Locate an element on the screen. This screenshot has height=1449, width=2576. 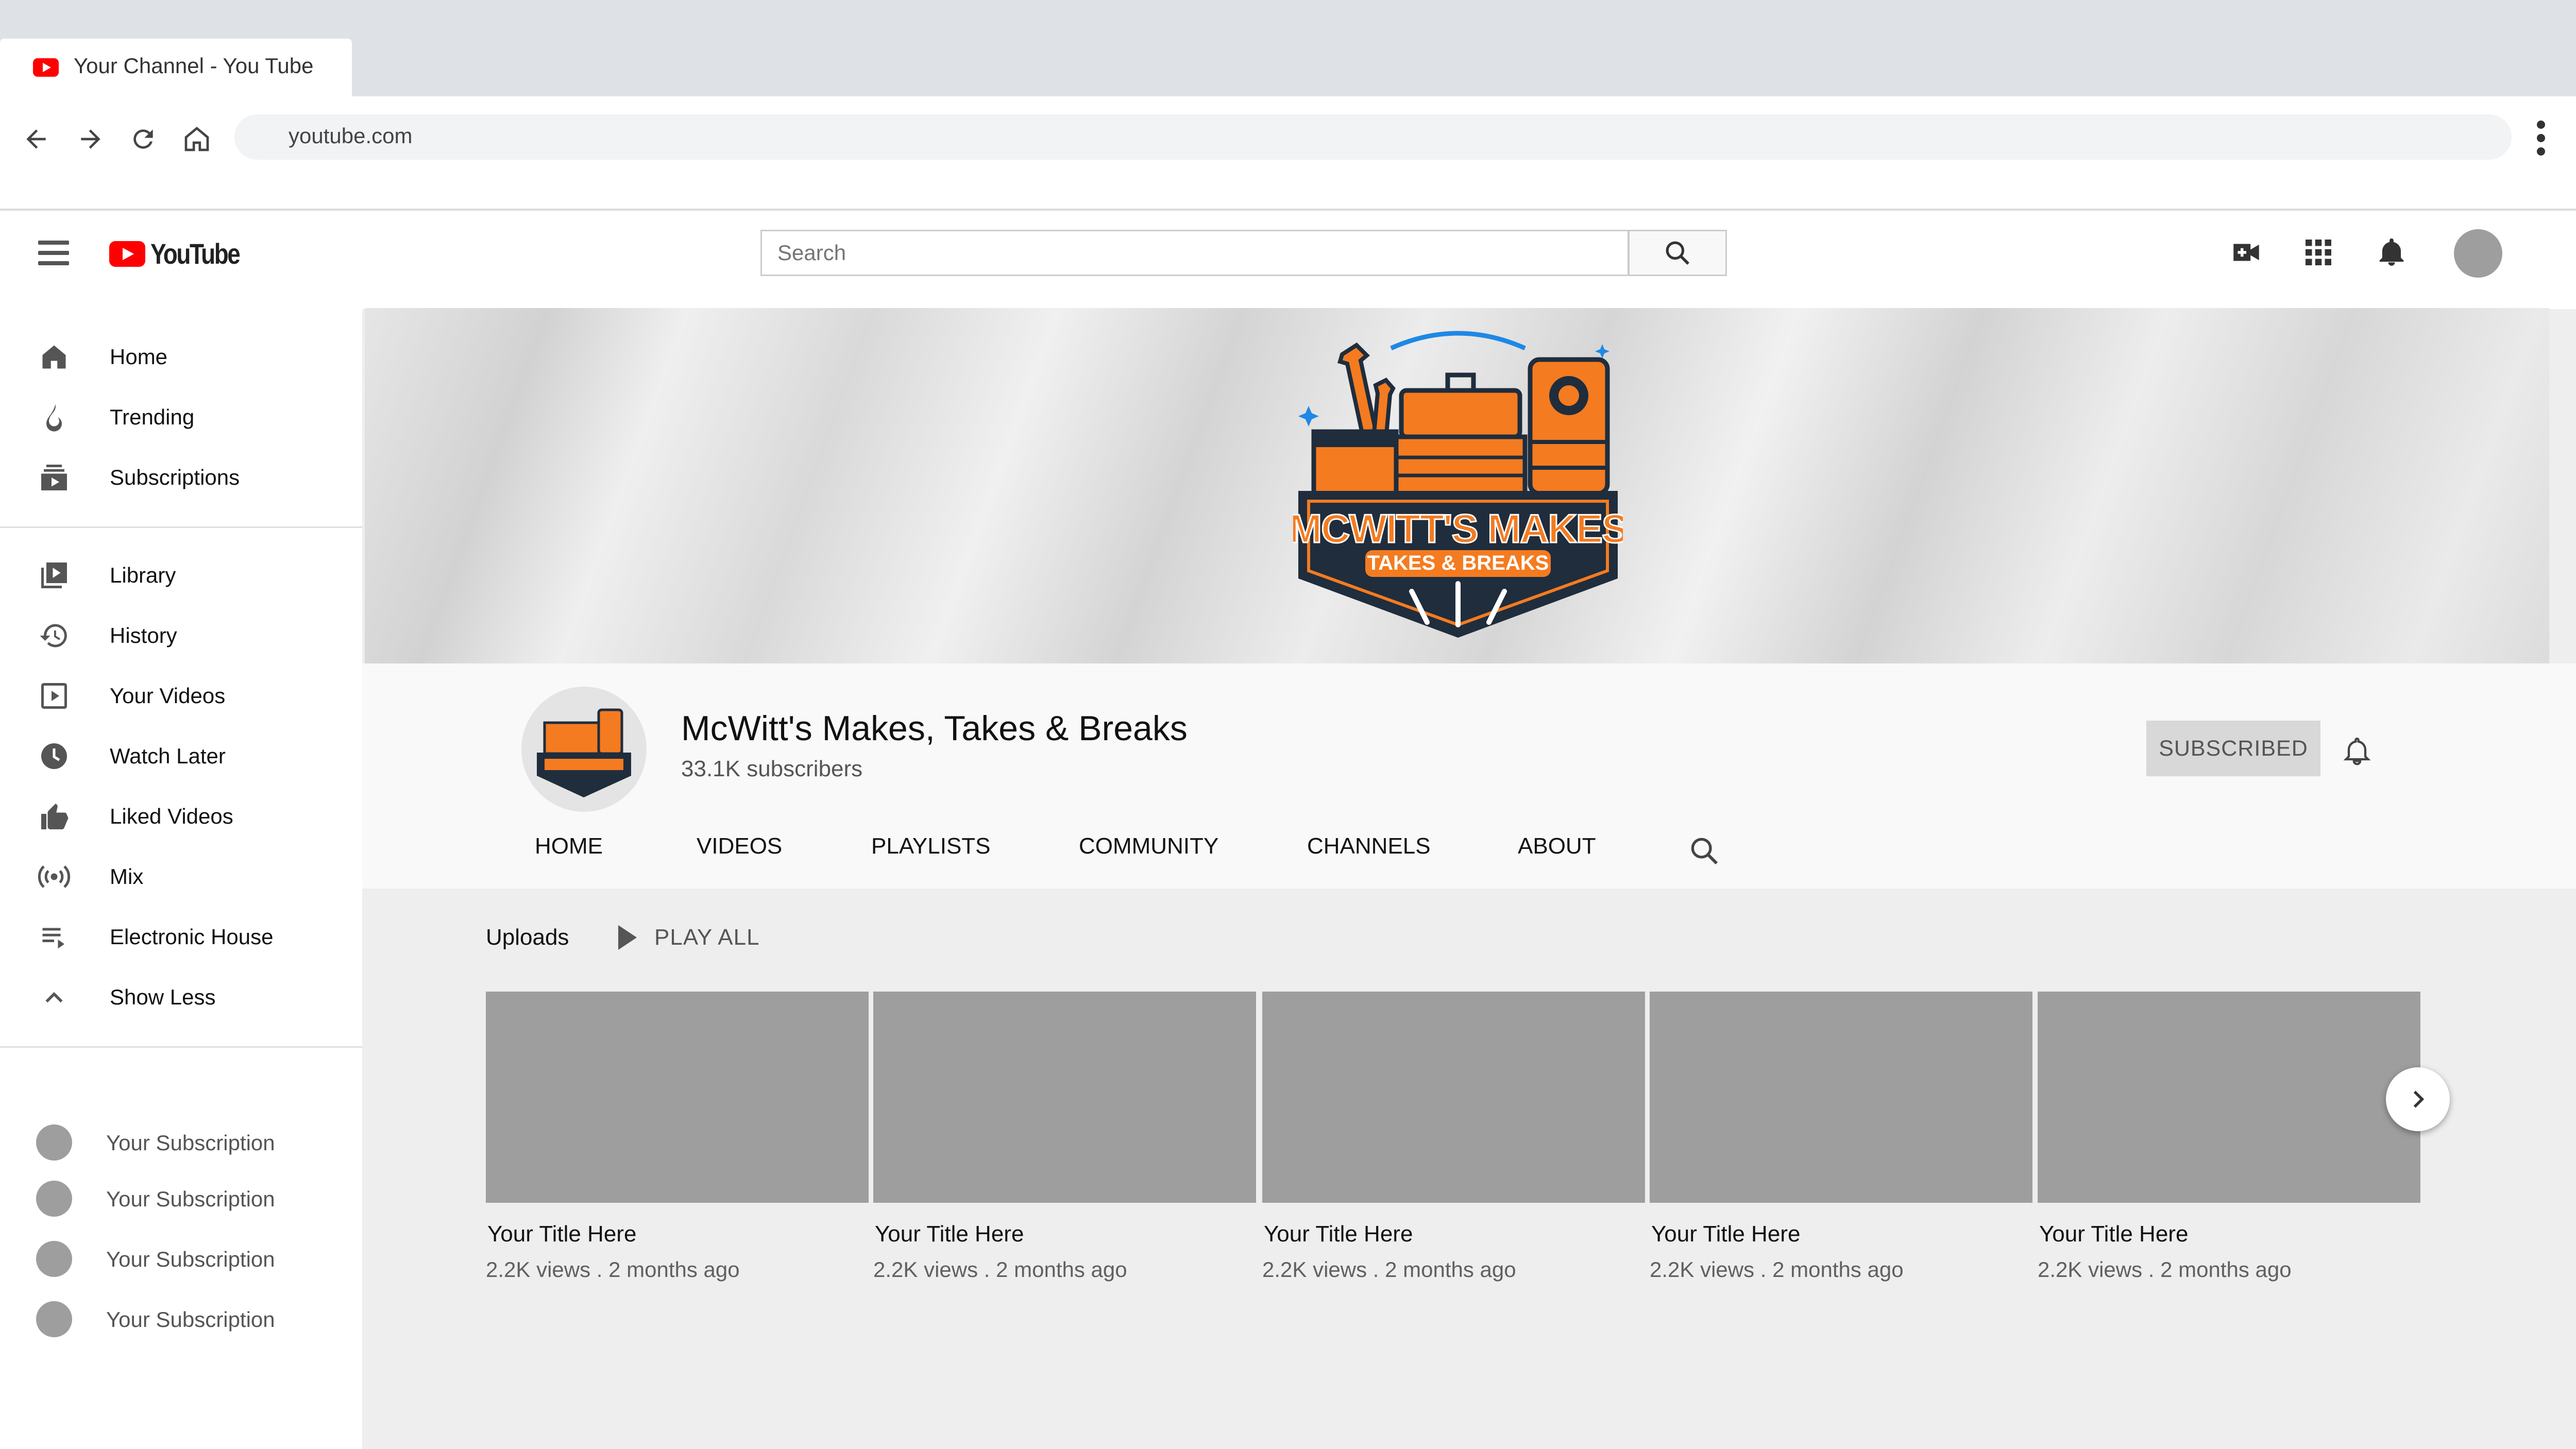
sidebar-item-subscriptions: Subscriptions is located at coordinates (181, 478).